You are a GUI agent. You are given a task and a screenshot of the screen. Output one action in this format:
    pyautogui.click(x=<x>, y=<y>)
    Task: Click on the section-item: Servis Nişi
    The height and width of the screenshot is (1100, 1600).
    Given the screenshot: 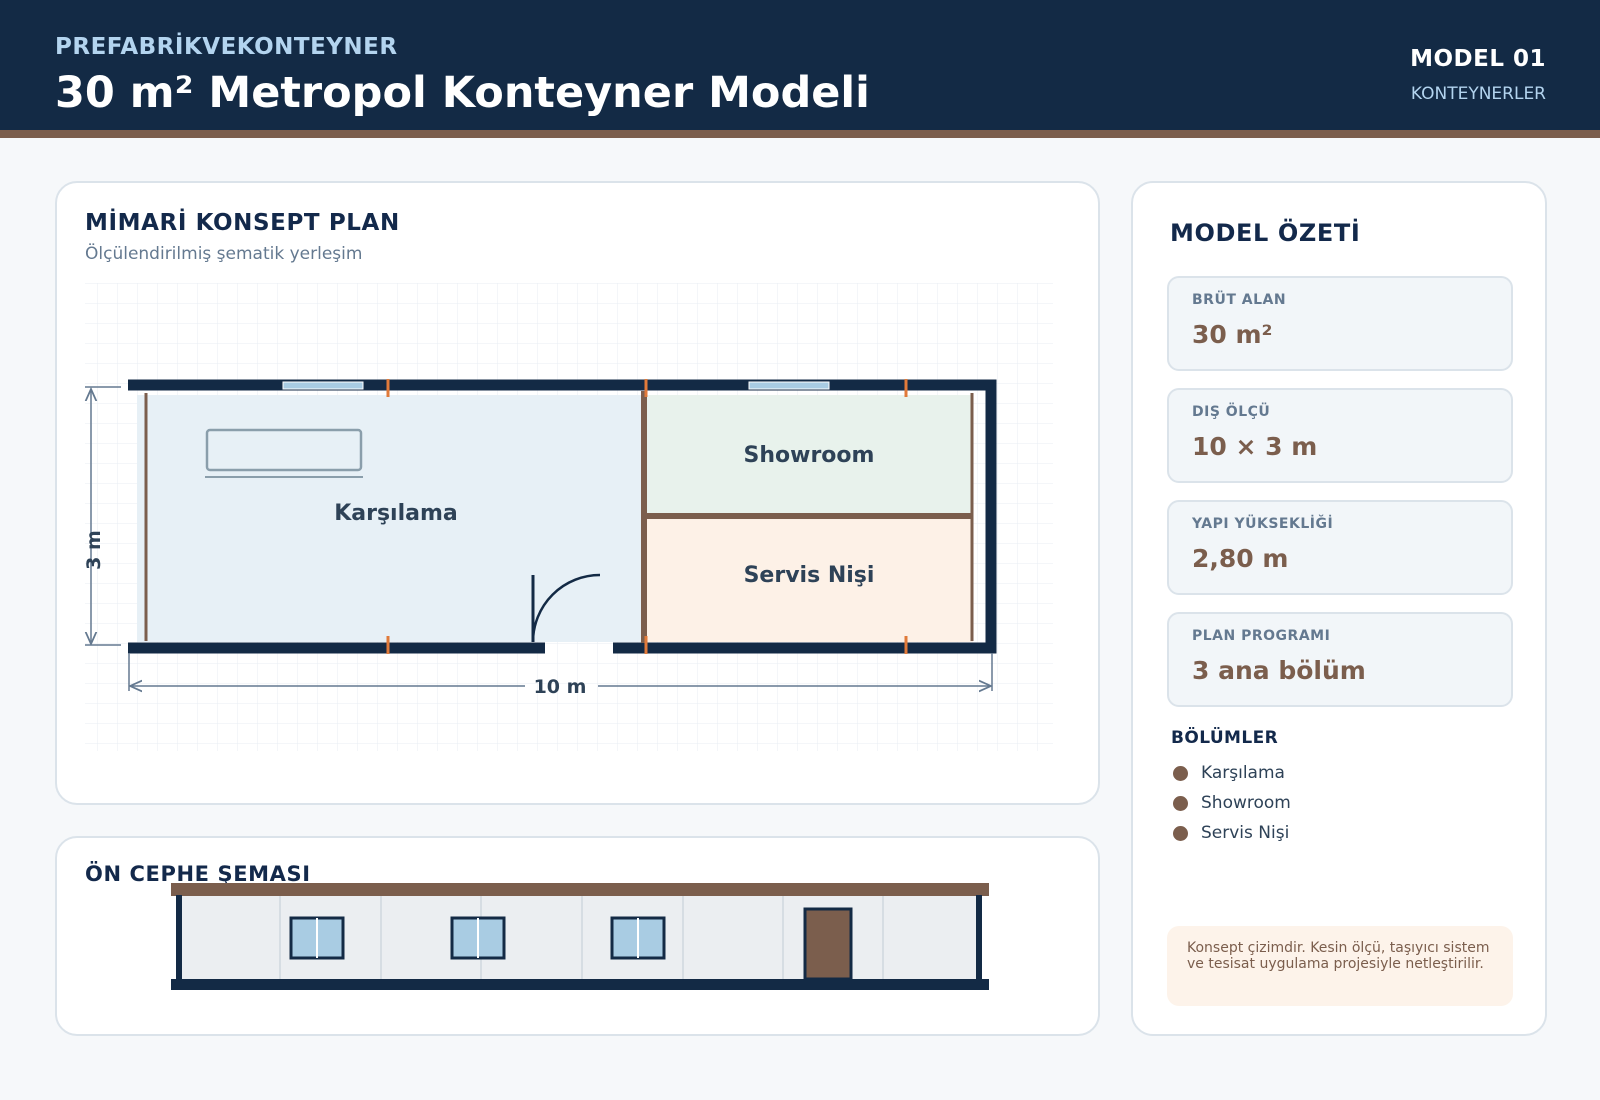 What is the action you would take?
    pyautogui.click(x=1232, y=833)
    